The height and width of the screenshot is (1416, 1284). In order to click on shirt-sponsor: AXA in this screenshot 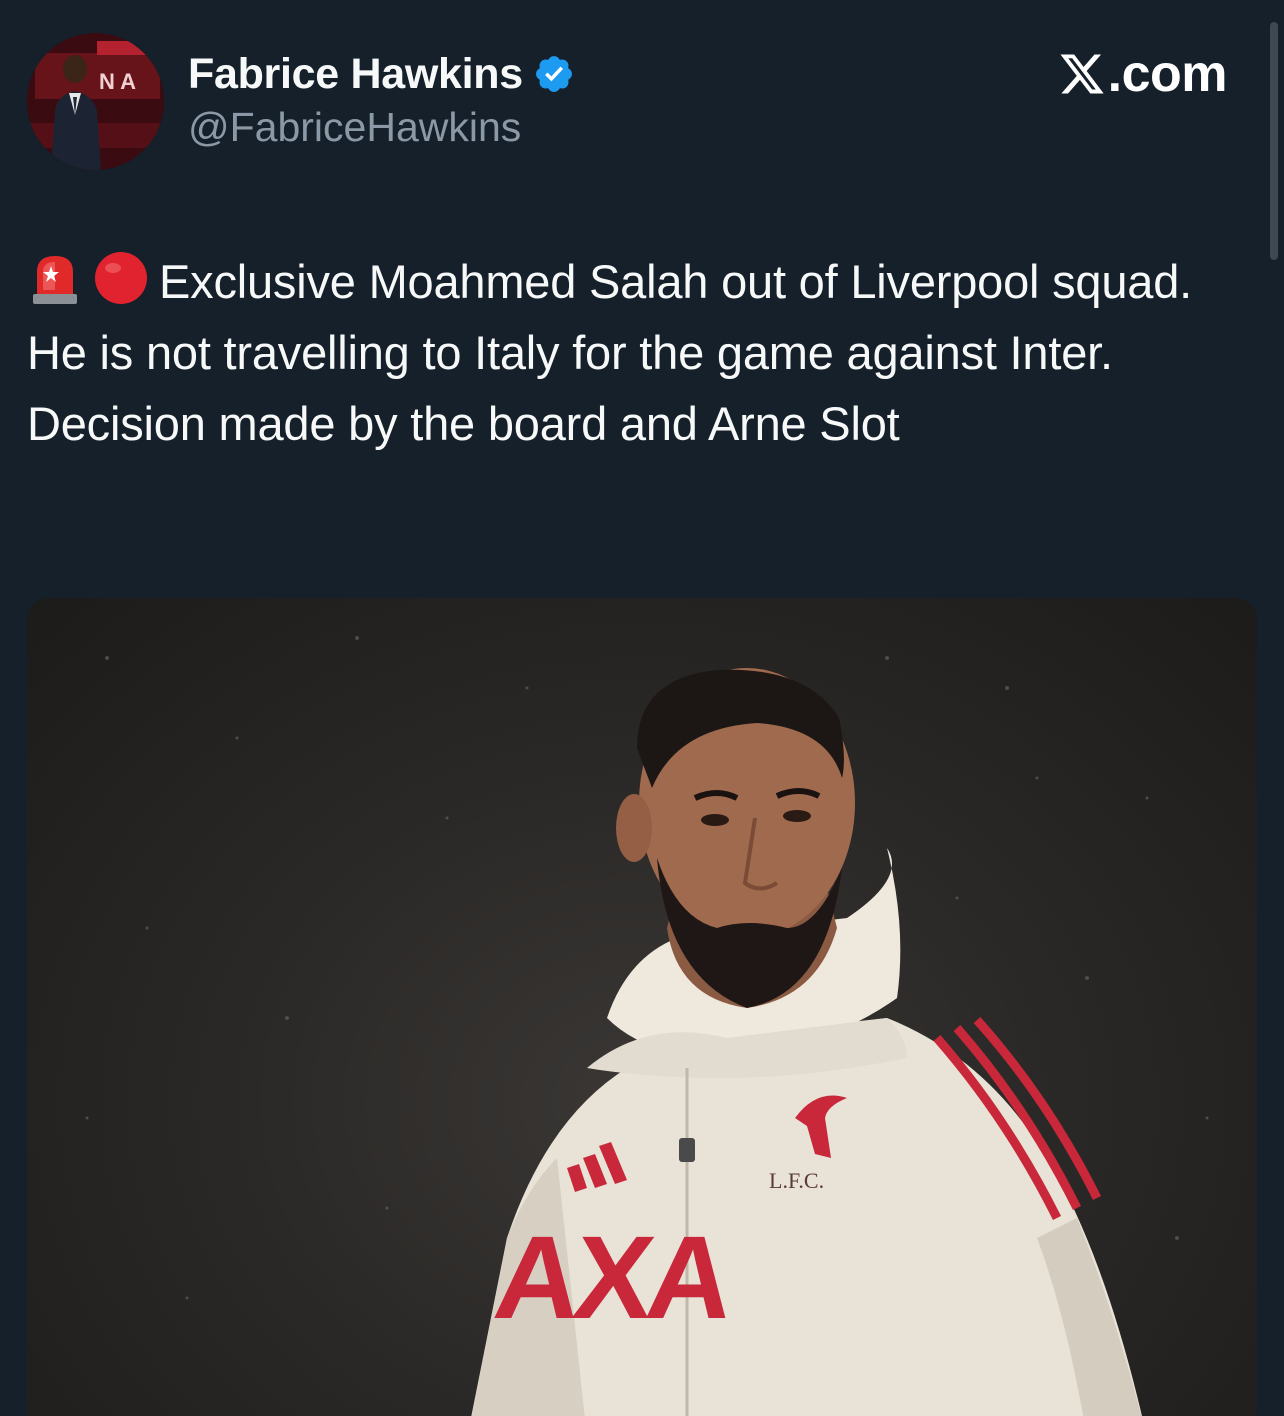, I will do `click(613, 1278)`.